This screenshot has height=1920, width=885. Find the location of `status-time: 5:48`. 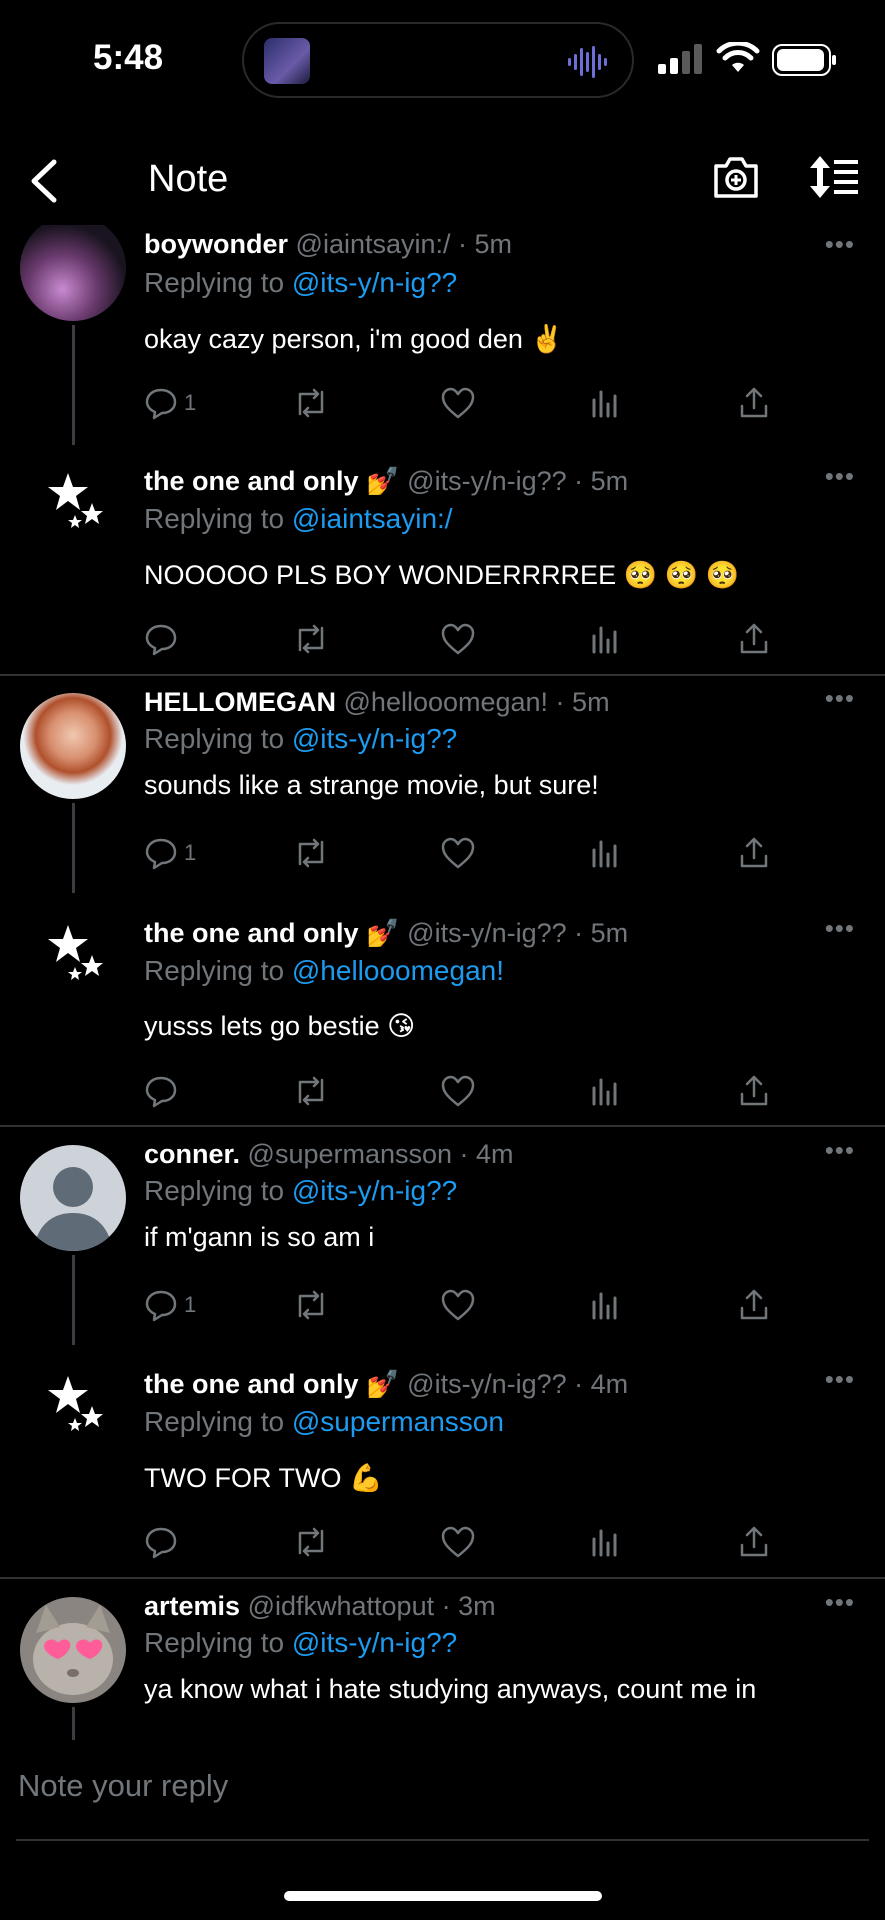

status-time: 5:48 is located at coordinates (128, 57).